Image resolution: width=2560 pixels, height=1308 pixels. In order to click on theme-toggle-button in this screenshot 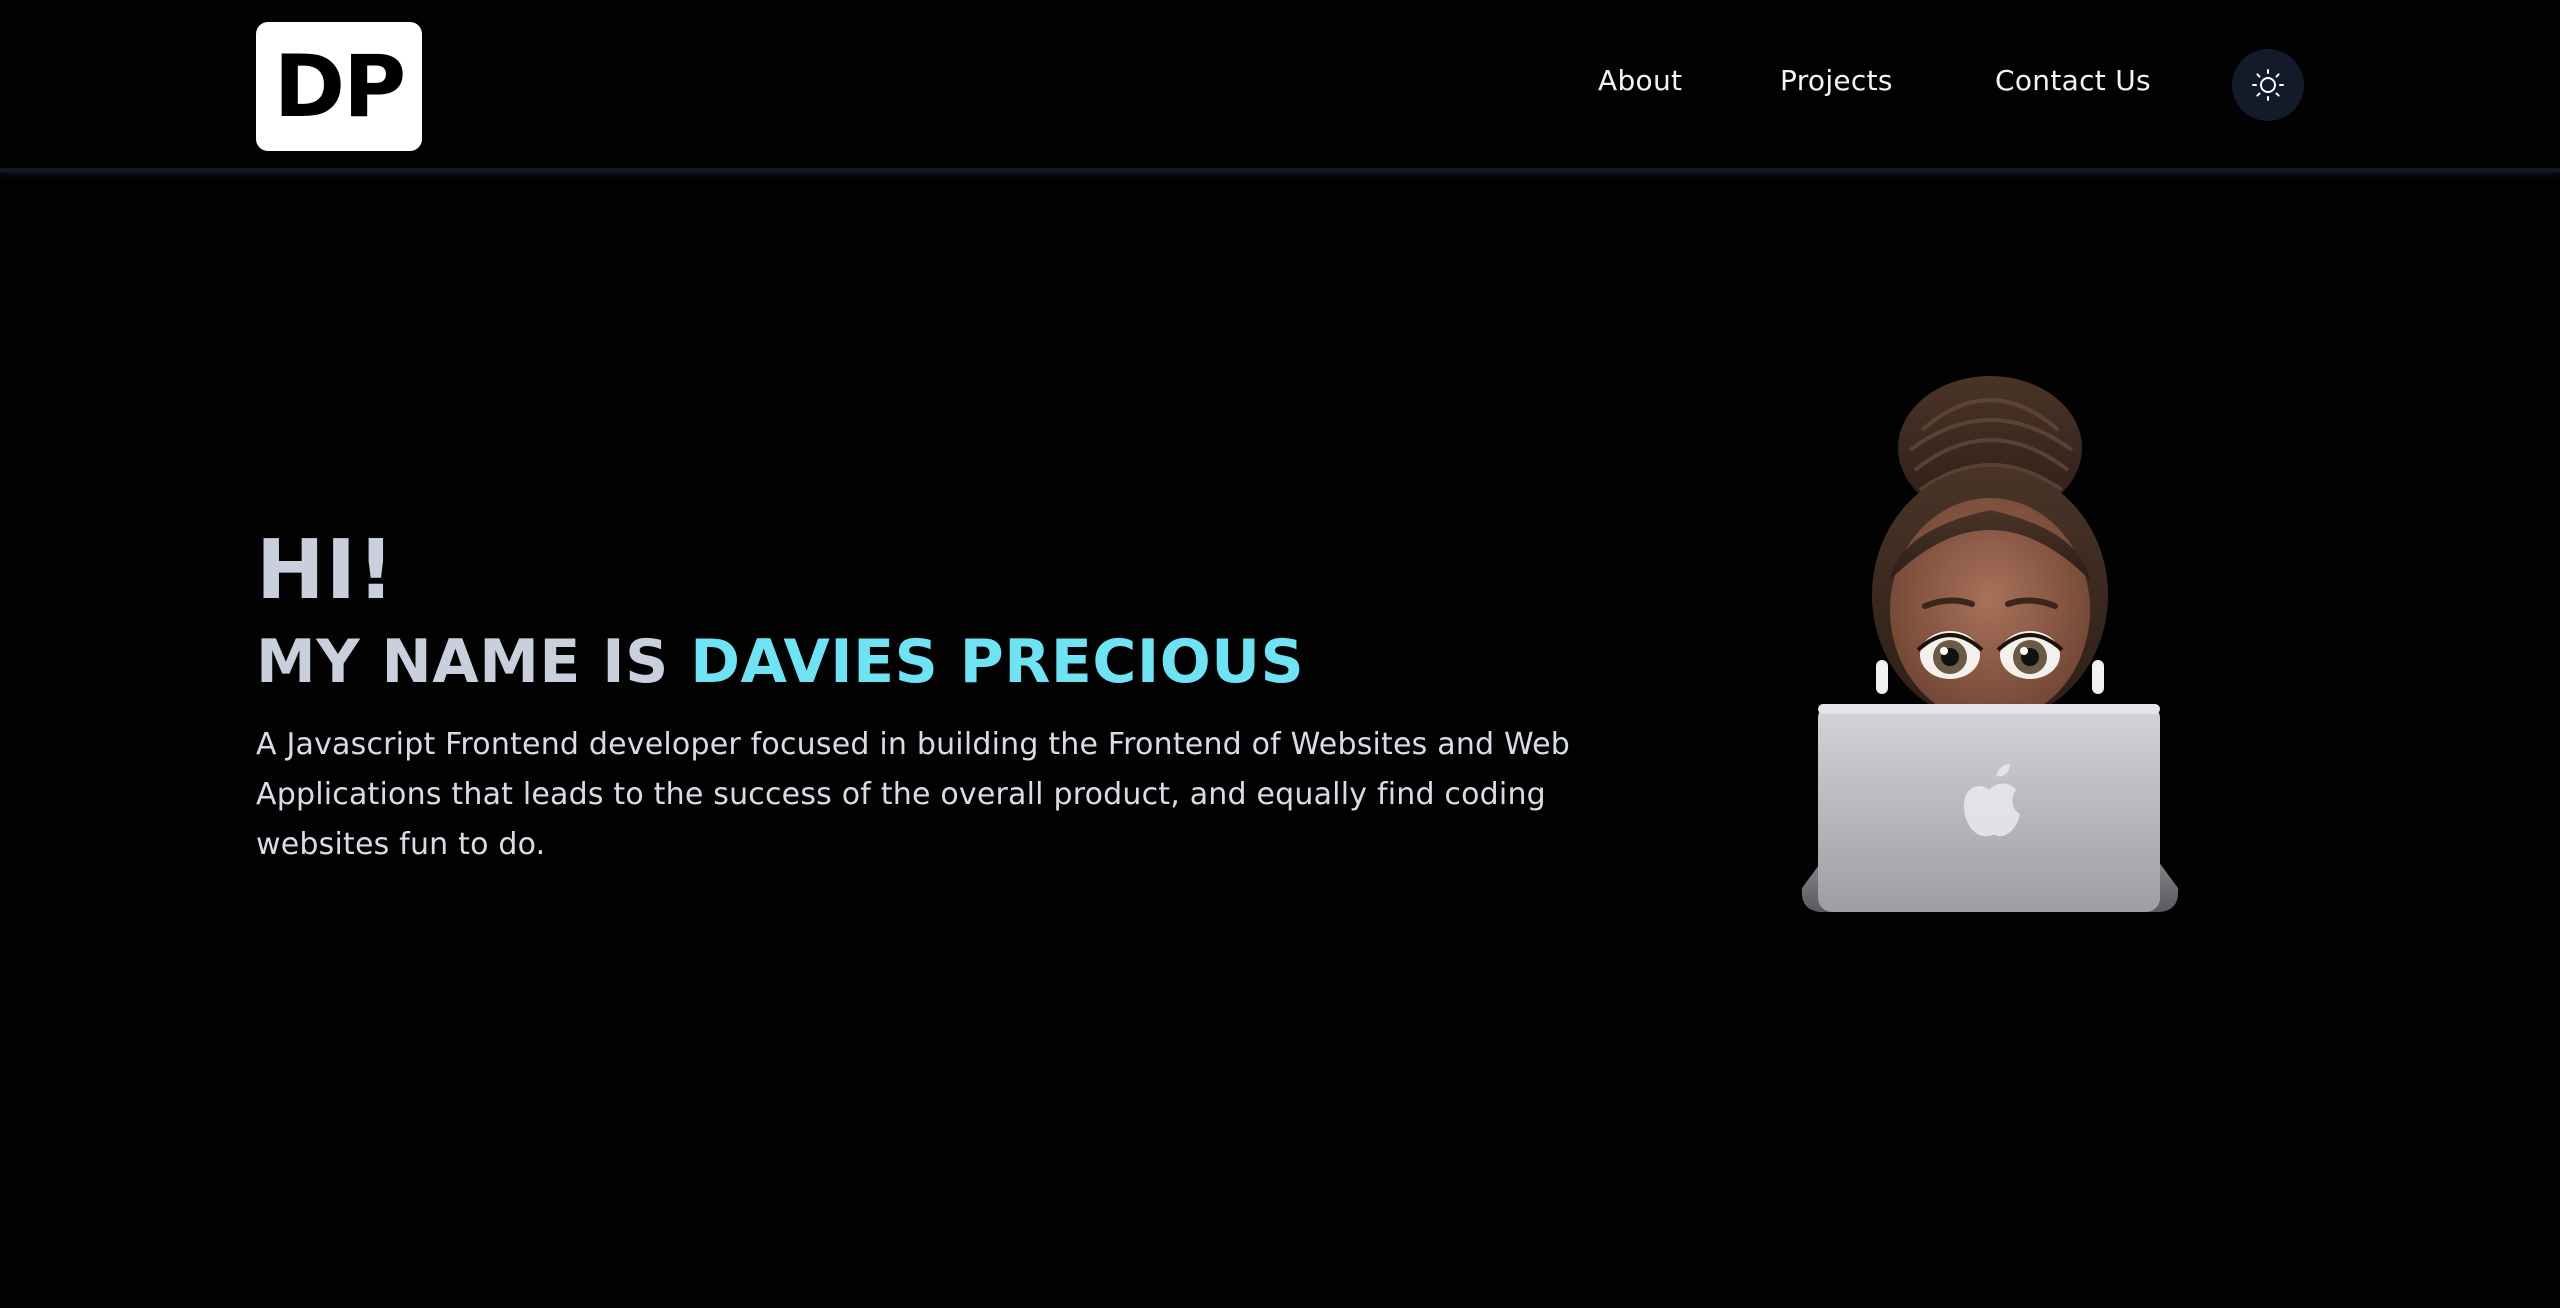, I will do `click(2268, 85)`.